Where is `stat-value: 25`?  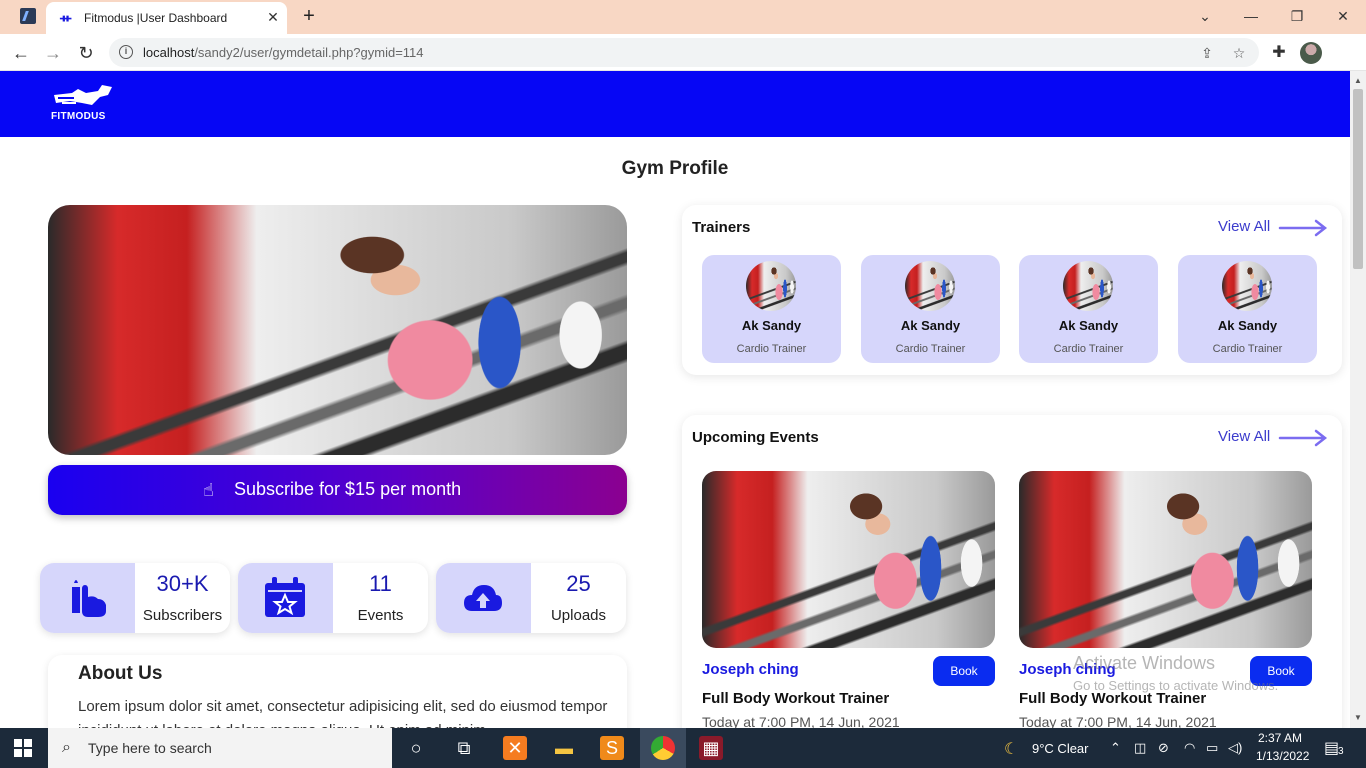
stat-value: 25 is located at coordinates (578, 583).